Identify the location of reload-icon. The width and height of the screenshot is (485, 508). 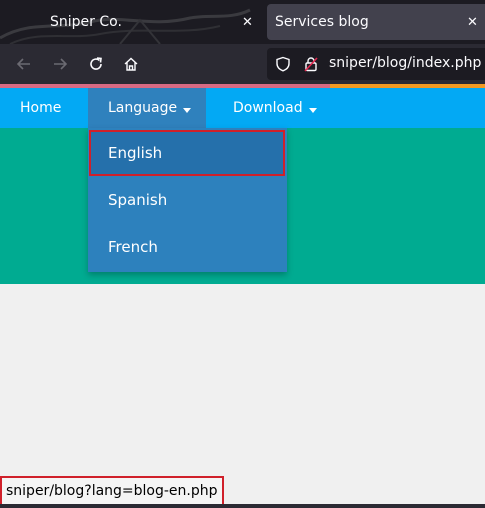
(96, 64).